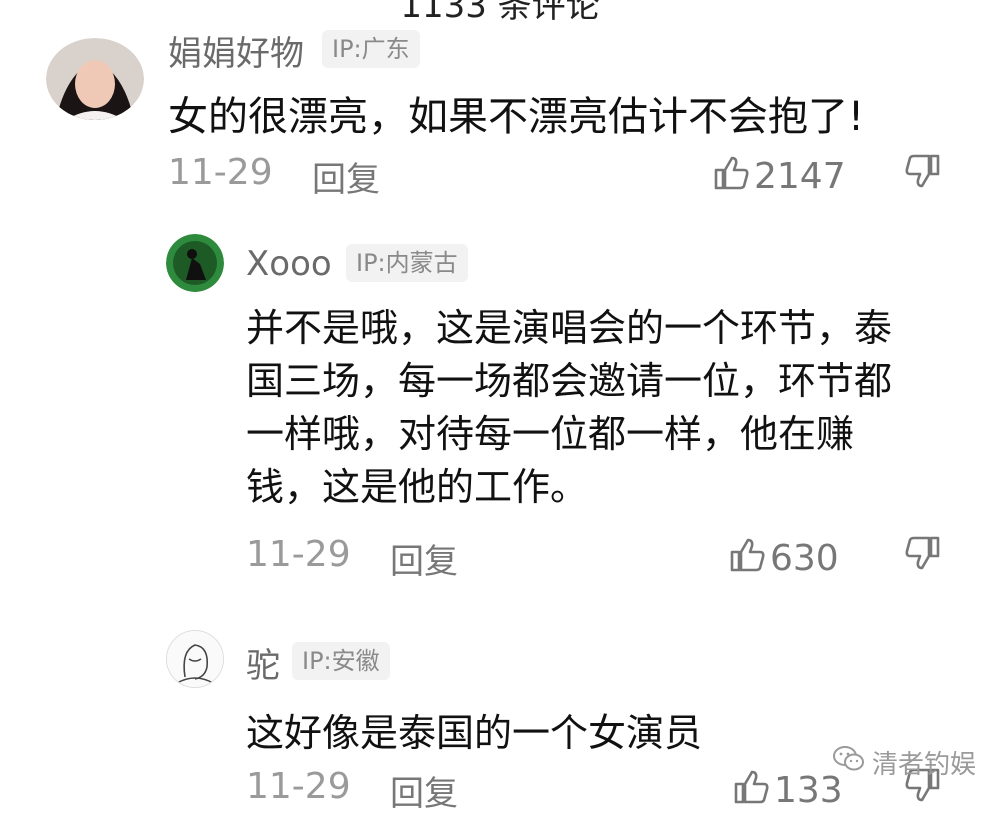 This screenshot has height=815, width=1000. I want to click on like-button: 630, so click(782, 558).